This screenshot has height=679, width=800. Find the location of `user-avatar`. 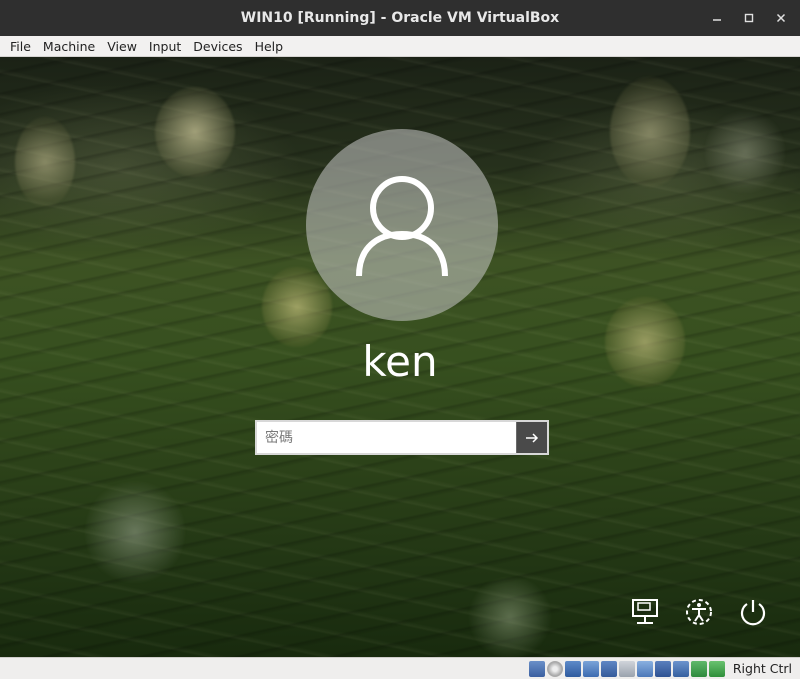

user-avatar is located at coordinates (402, 225).